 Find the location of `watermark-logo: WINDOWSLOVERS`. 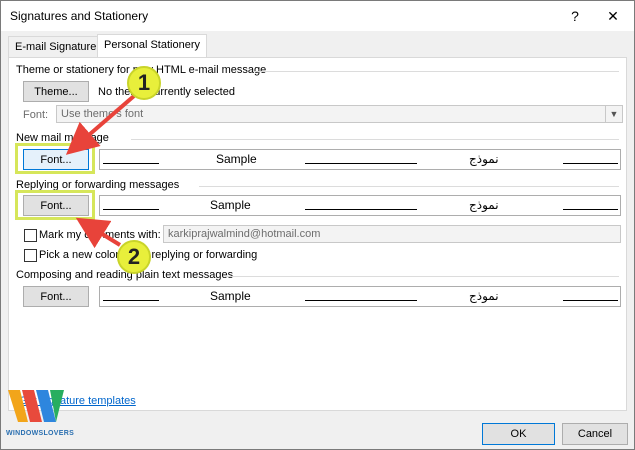

watermark-logo: WINDOWSLOVERS is located at coordinates (40, 412).